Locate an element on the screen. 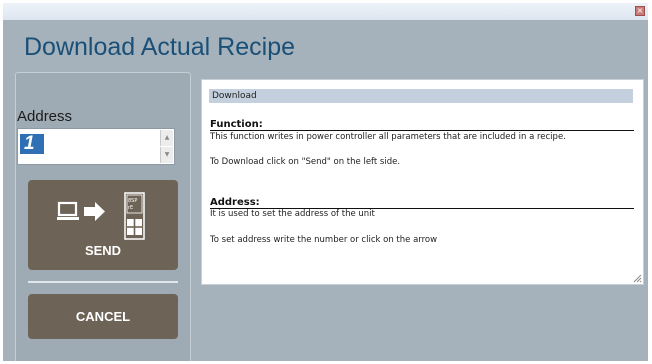 Image resolution: width=652 pixels, height=364 pixels. resize-grip-icon is located at coordinates (637, 278).